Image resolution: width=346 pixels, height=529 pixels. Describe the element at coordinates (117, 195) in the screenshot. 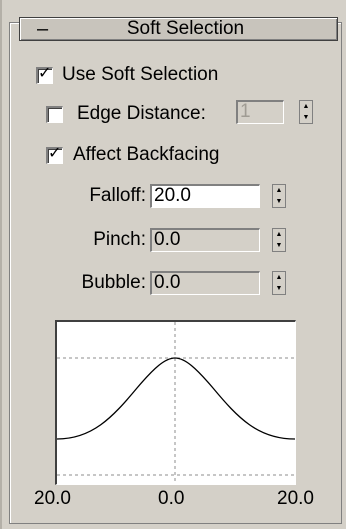

I see `falloff-label: Falloff:` at that location.